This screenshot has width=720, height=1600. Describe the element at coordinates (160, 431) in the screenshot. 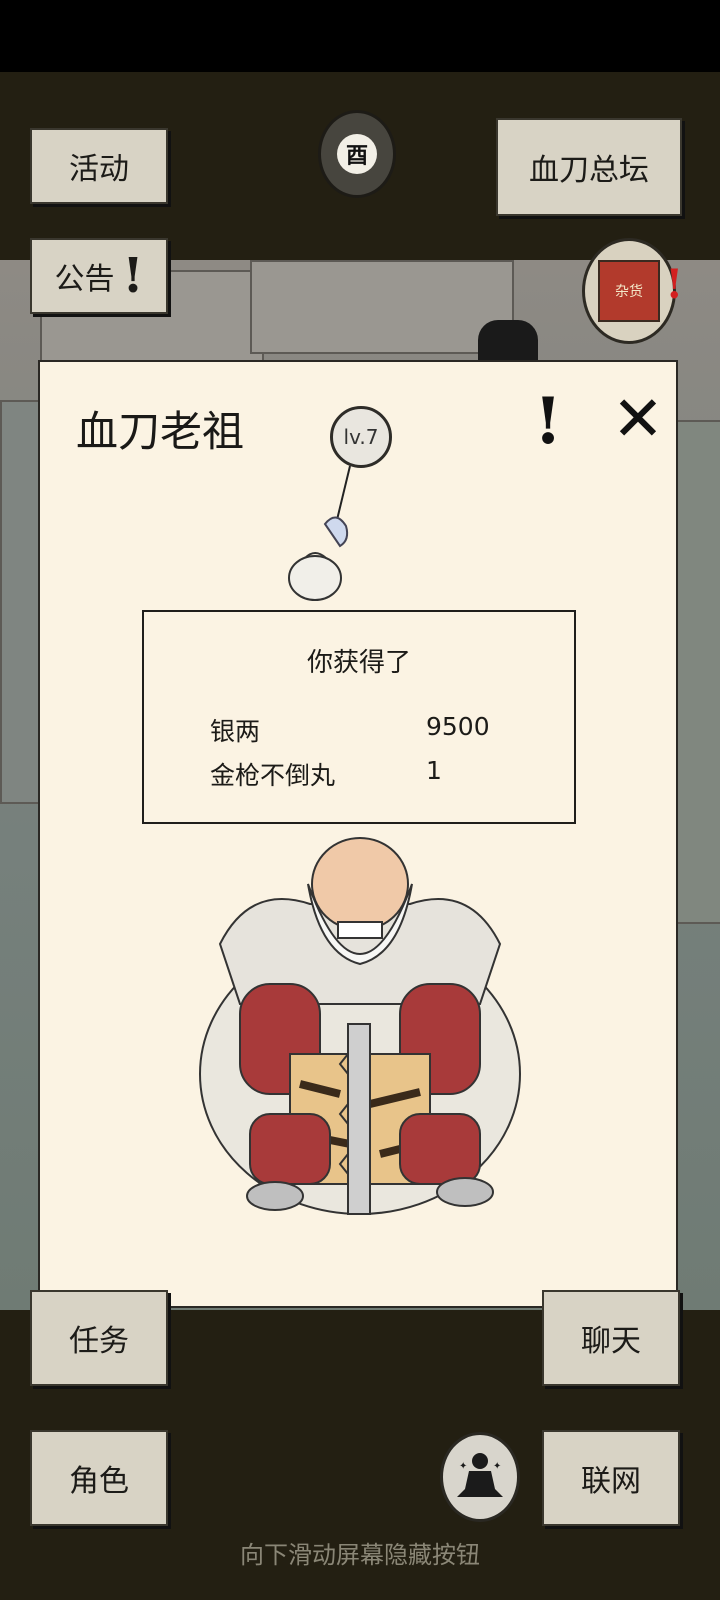

I see `dialog-title: 血刀老祖` at that location.